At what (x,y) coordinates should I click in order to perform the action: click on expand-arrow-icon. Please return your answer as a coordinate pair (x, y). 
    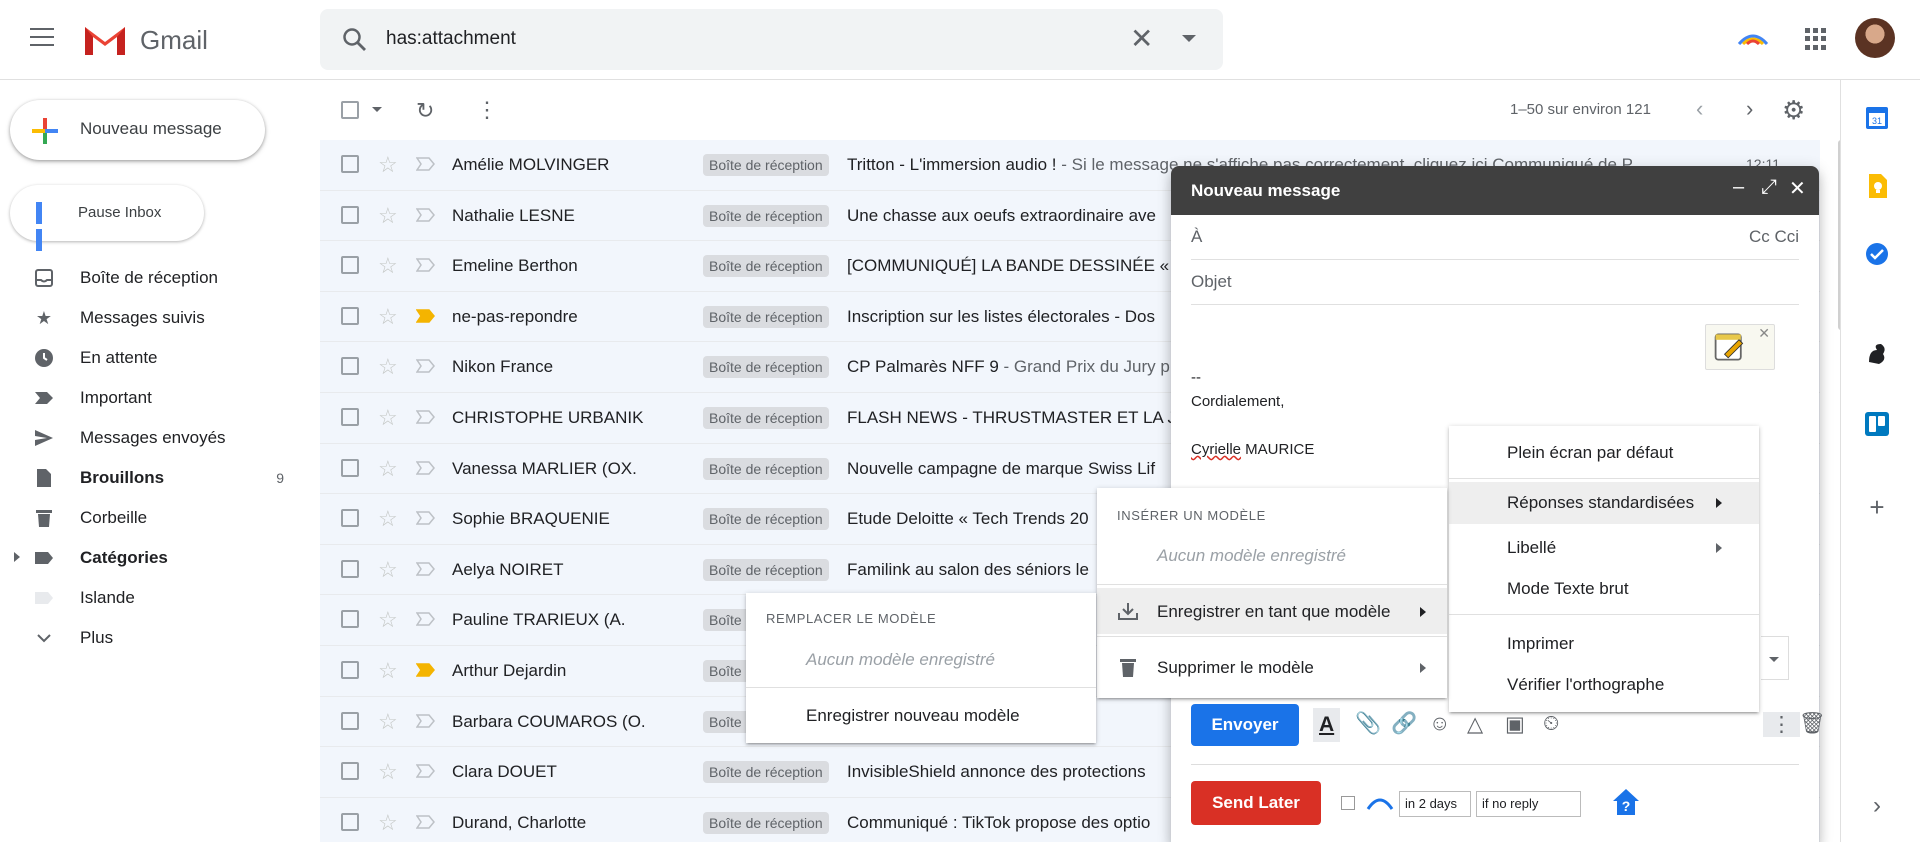
    Looking at the image, I should click on (17, 557).